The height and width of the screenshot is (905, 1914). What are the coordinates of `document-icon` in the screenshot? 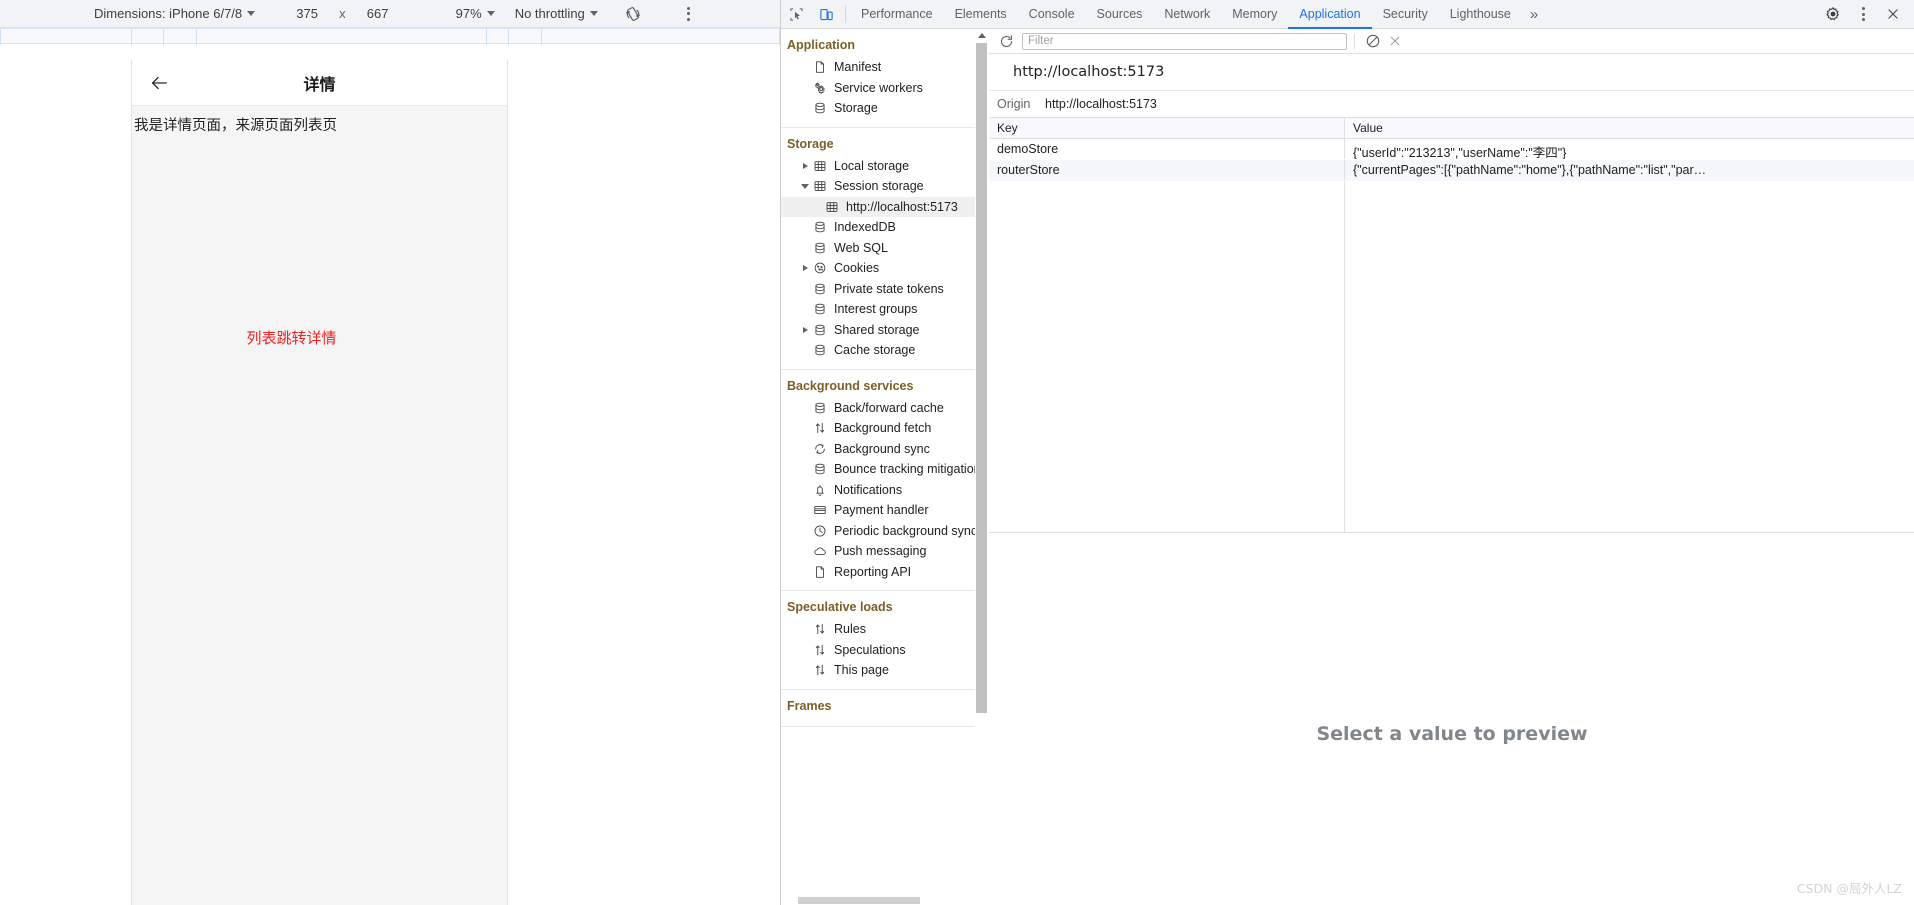 It's located at (820, 67).